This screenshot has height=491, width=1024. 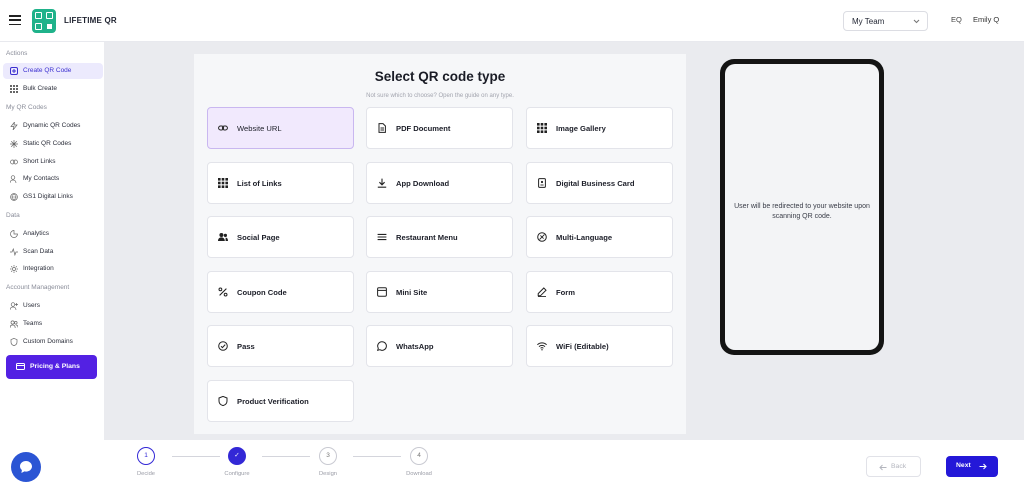 I want to click on step-decide-circle: 1, so click(x=146, y=456).